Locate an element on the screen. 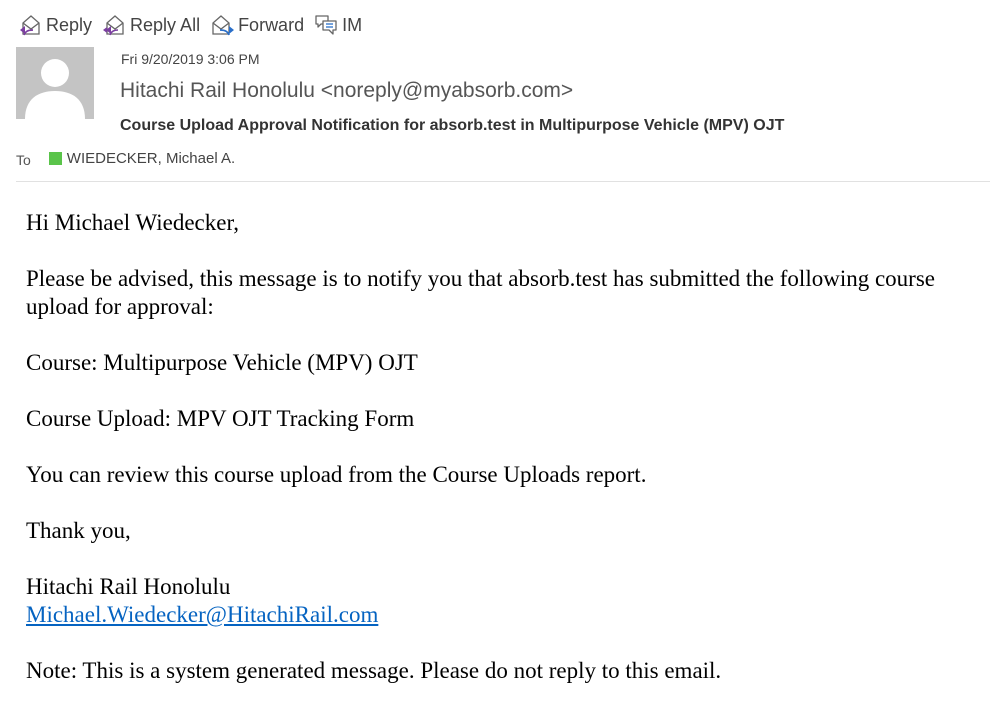 The height and width of the screenshot is (711, 990). message-date: Fri 9/20/2019 3:06 PM is located at coordinates (190, 59).